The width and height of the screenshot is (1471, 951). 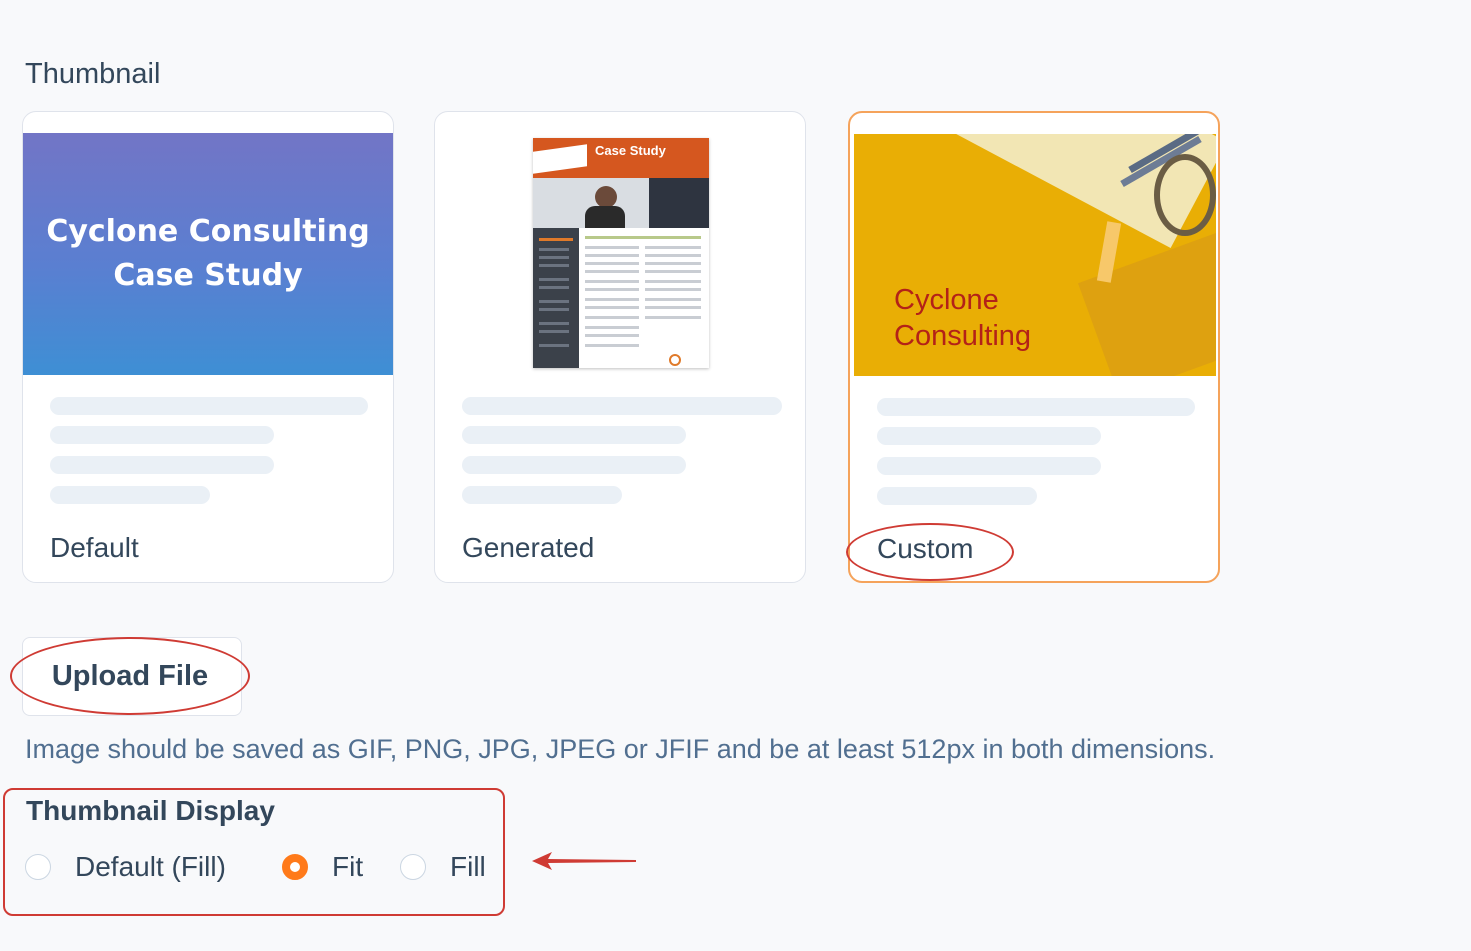 What do you see at coordinates (208, 275) in the screenshot?
I see `default-thumbnail-title-line2: Case Study` at bounding box center [208, 275].